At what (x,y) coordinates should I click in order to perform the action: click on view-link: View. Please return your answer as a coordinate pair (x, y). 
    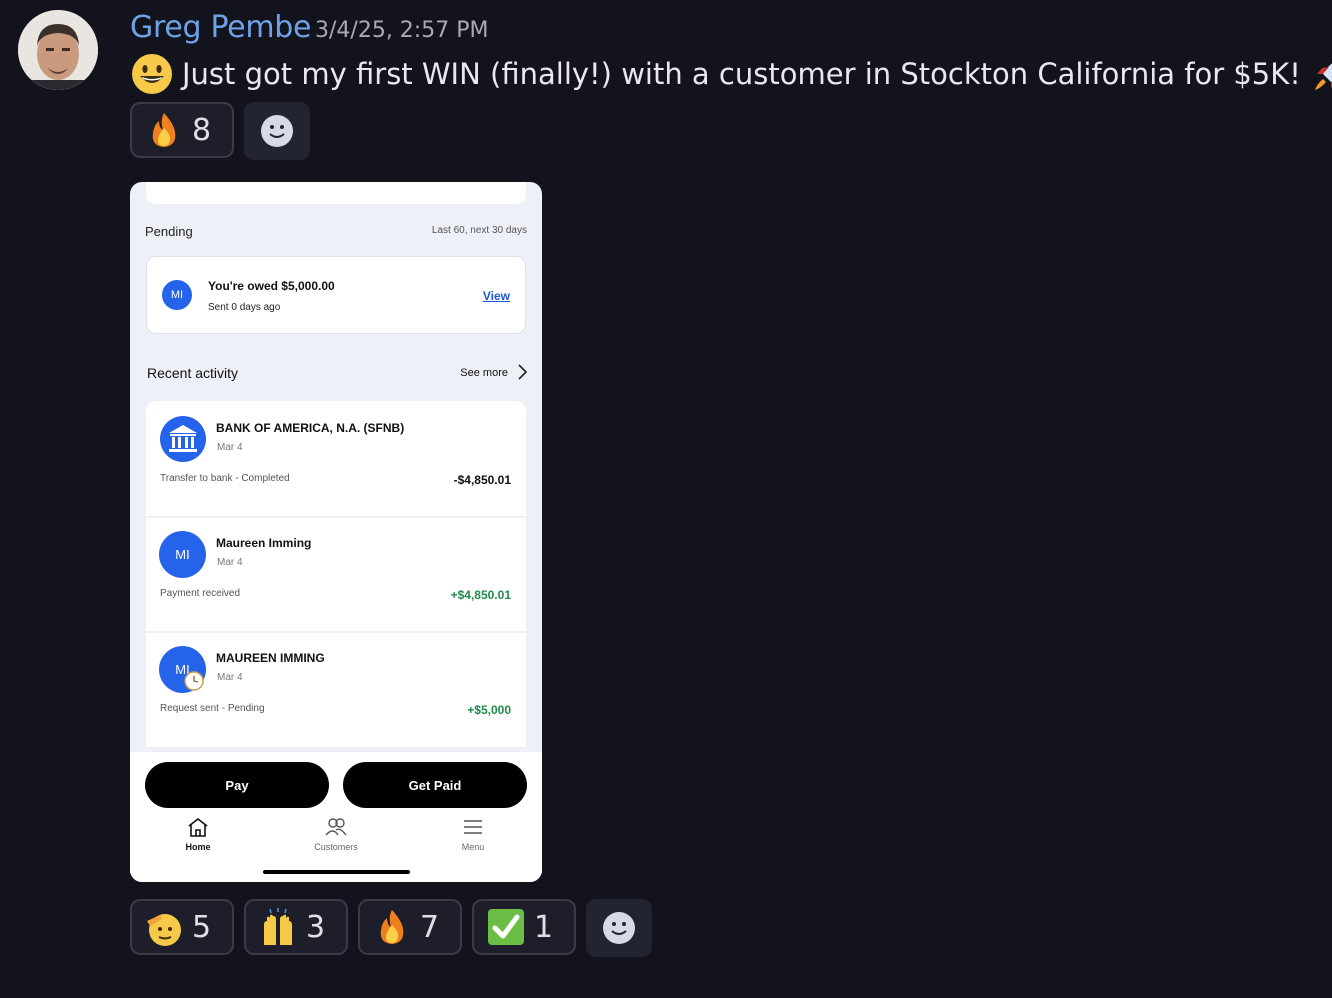
    Looking at the image, I should click on (496, 296).